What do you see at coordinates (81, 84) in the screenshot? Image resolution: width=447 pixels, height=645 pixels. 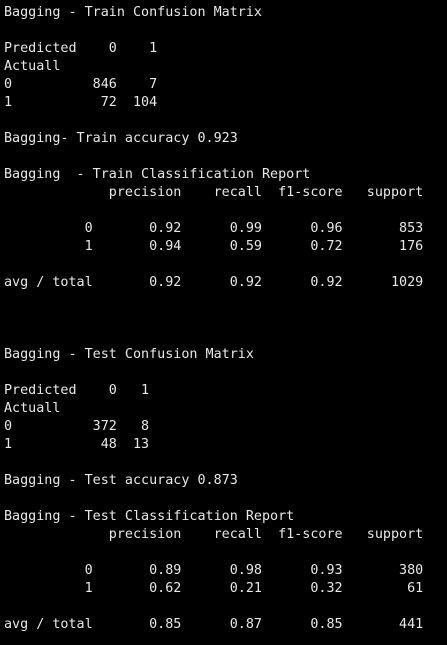 I see `train-matrix-row-0: 0 846 7` at bounding box center [81, 84].